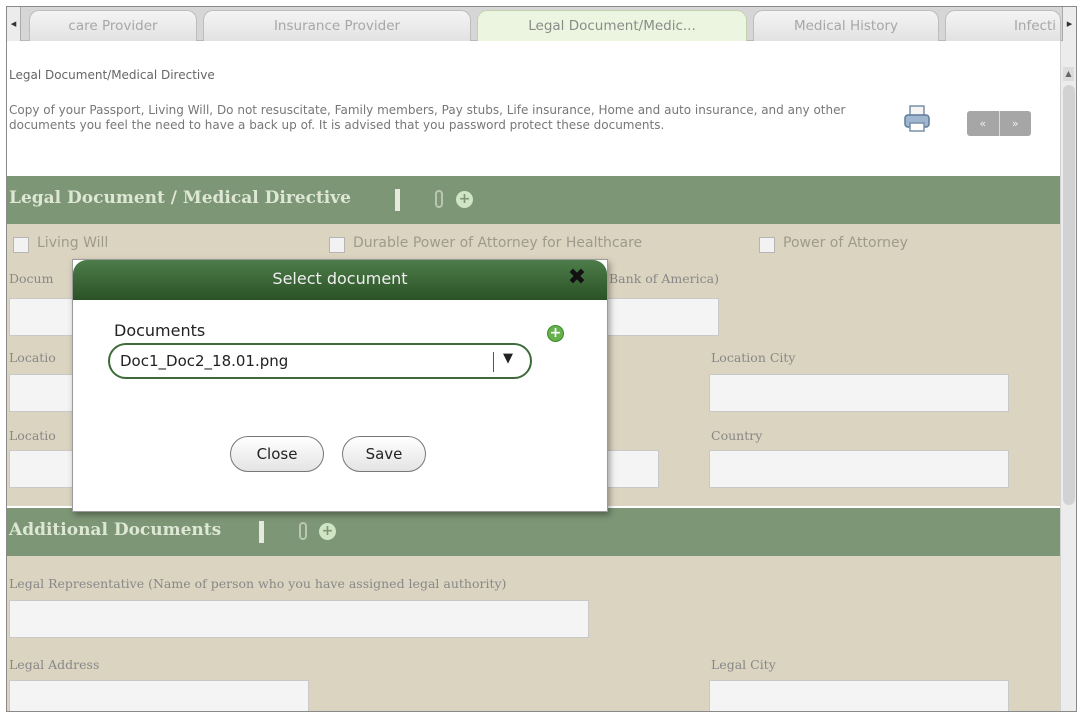  Describe the element at coordinates (983, 123) in the screenshot. I see `pager-prev-button: «` at that location.